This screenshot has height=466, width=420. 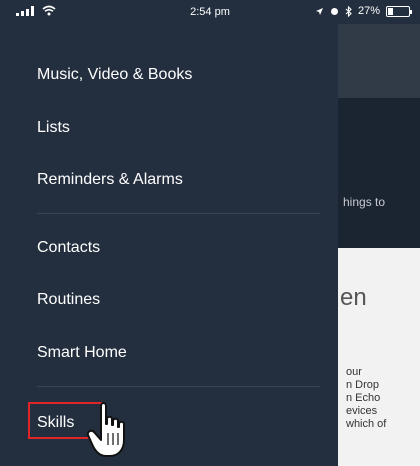 I want to click on background-heading: en, so click(x=353, y=297).